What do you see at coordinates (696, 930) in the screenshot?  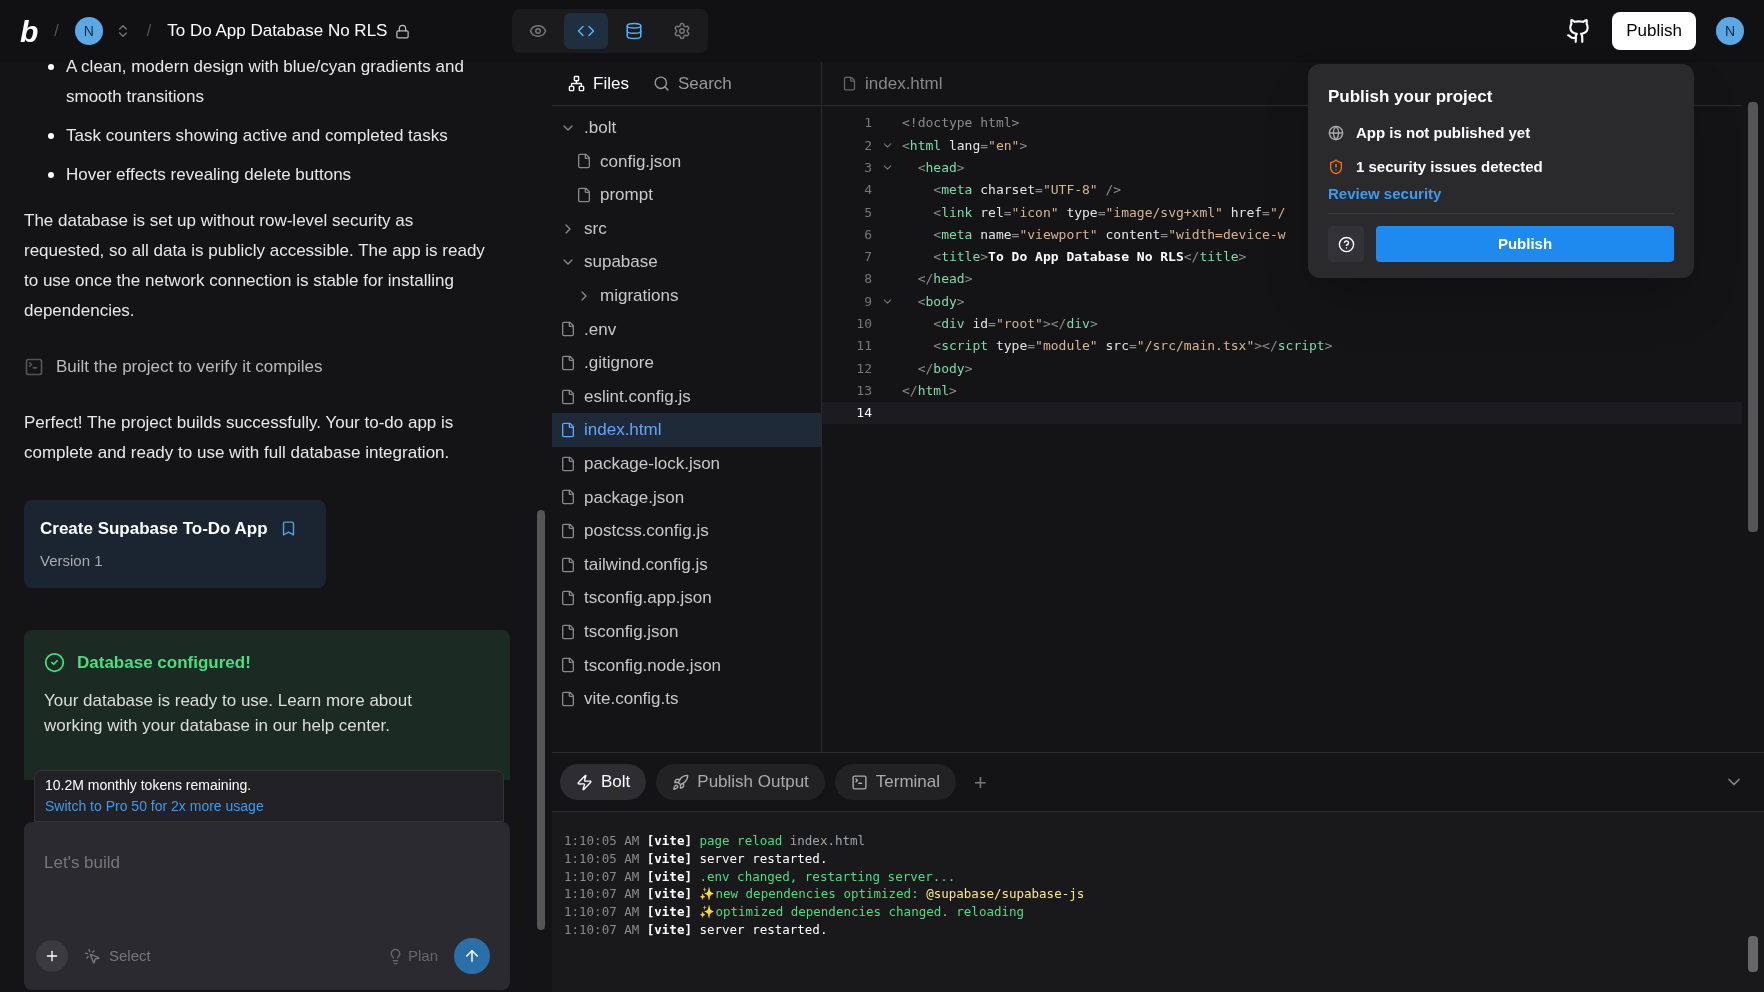 I see `log-line: 1:10:07 AM [vite] server restarted.` at bounding box center [696, 930].